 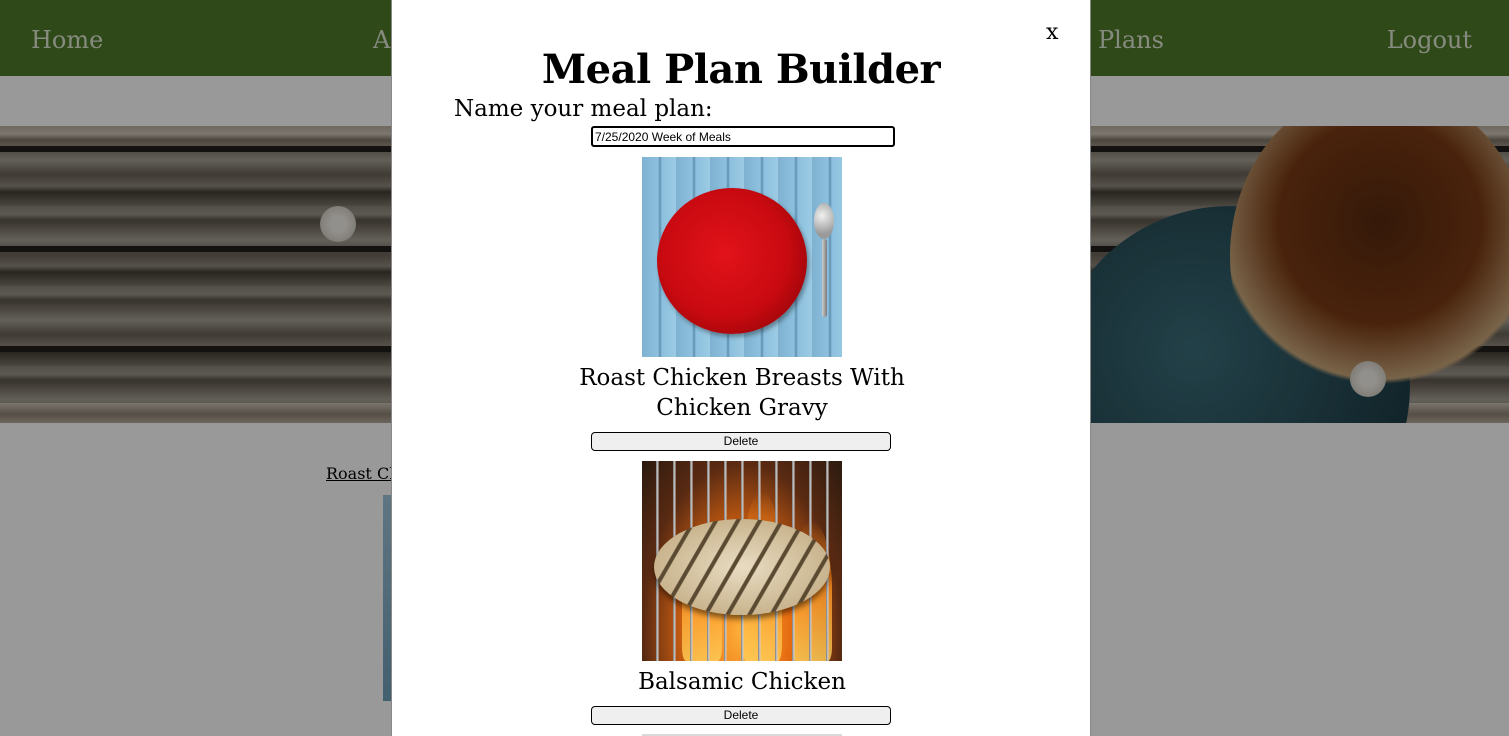 What do you see at coordinates (742, 567) in the screenshot?
I see `chicken-shape` at bounding box center [742, 567].